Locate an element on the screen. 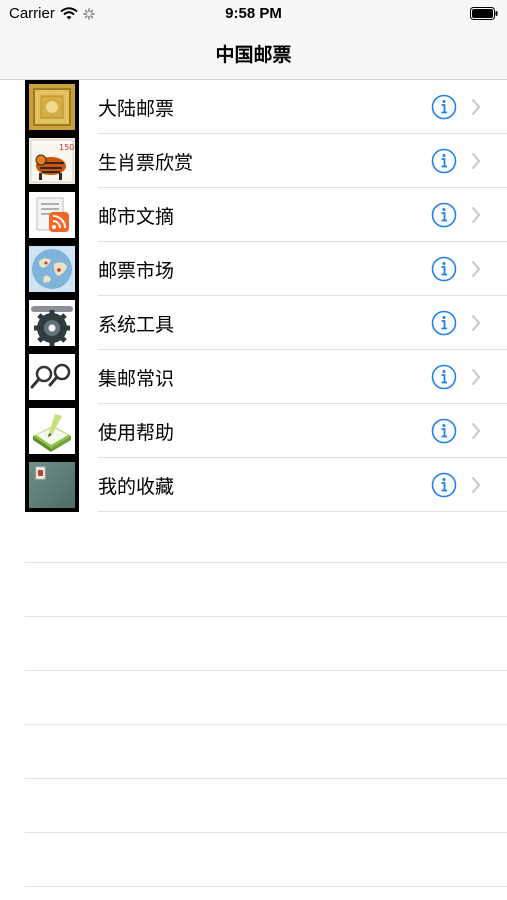 The width and height of the screenshot is (507, 900). page-title: 中国邮票 is located at coordinates (253, 55).